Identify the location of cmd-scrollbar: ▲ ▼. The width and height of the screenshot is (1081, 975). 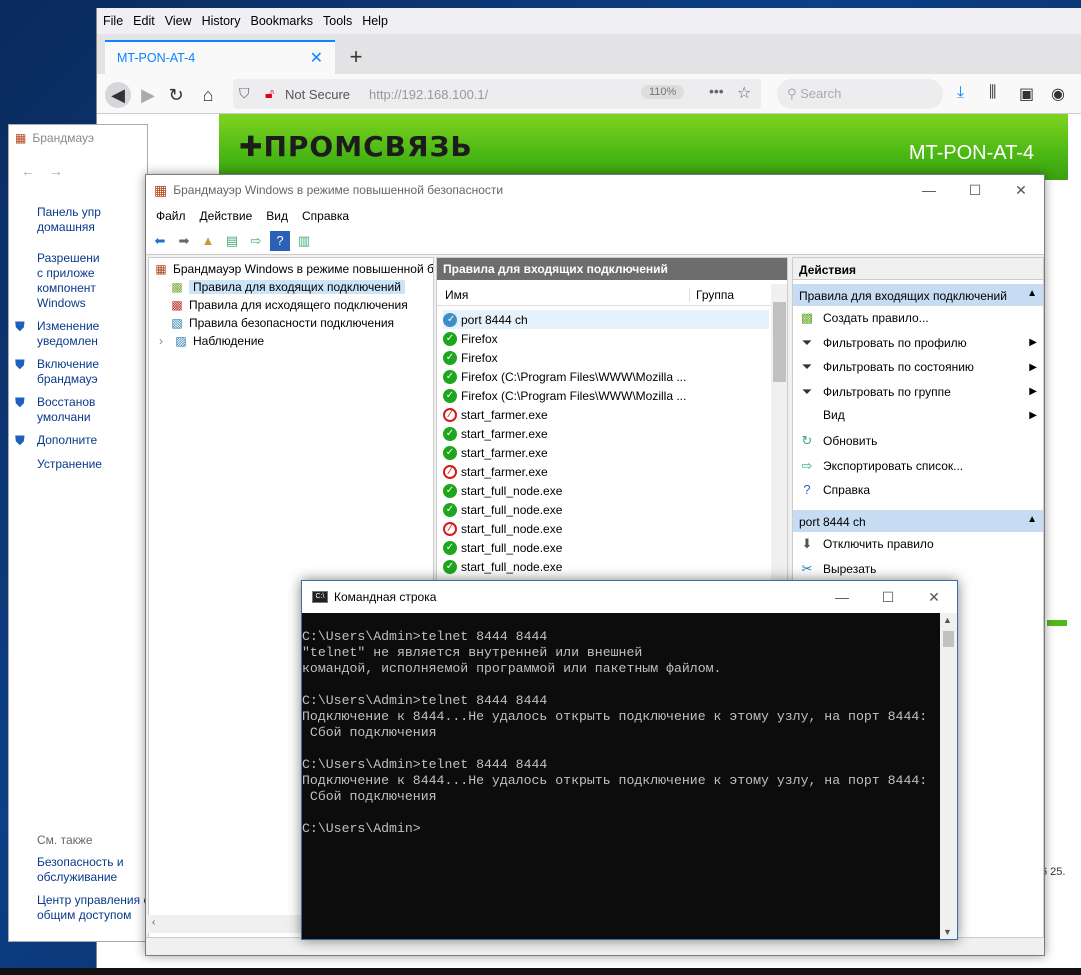
(948, 776).